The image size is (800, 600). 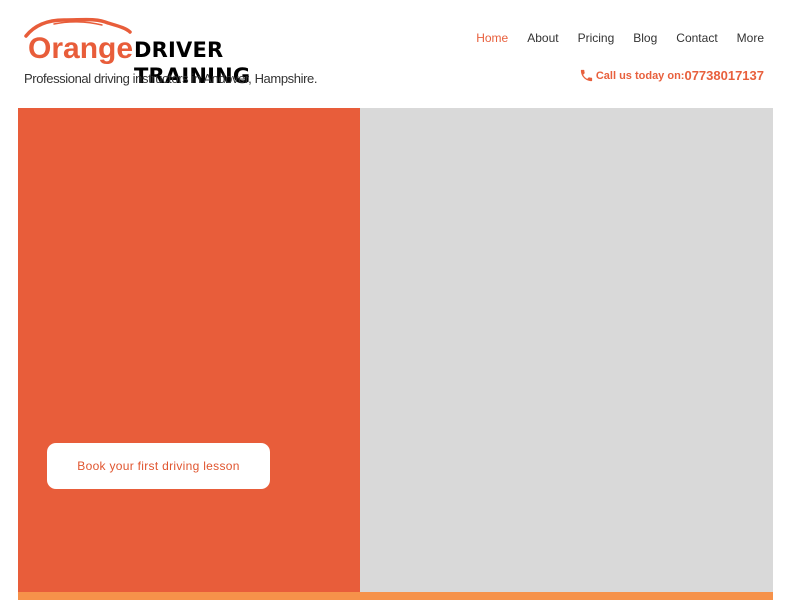 I want to click on main-nav: Home About Pricing Blog Contact More, so click(x=610, y=38).